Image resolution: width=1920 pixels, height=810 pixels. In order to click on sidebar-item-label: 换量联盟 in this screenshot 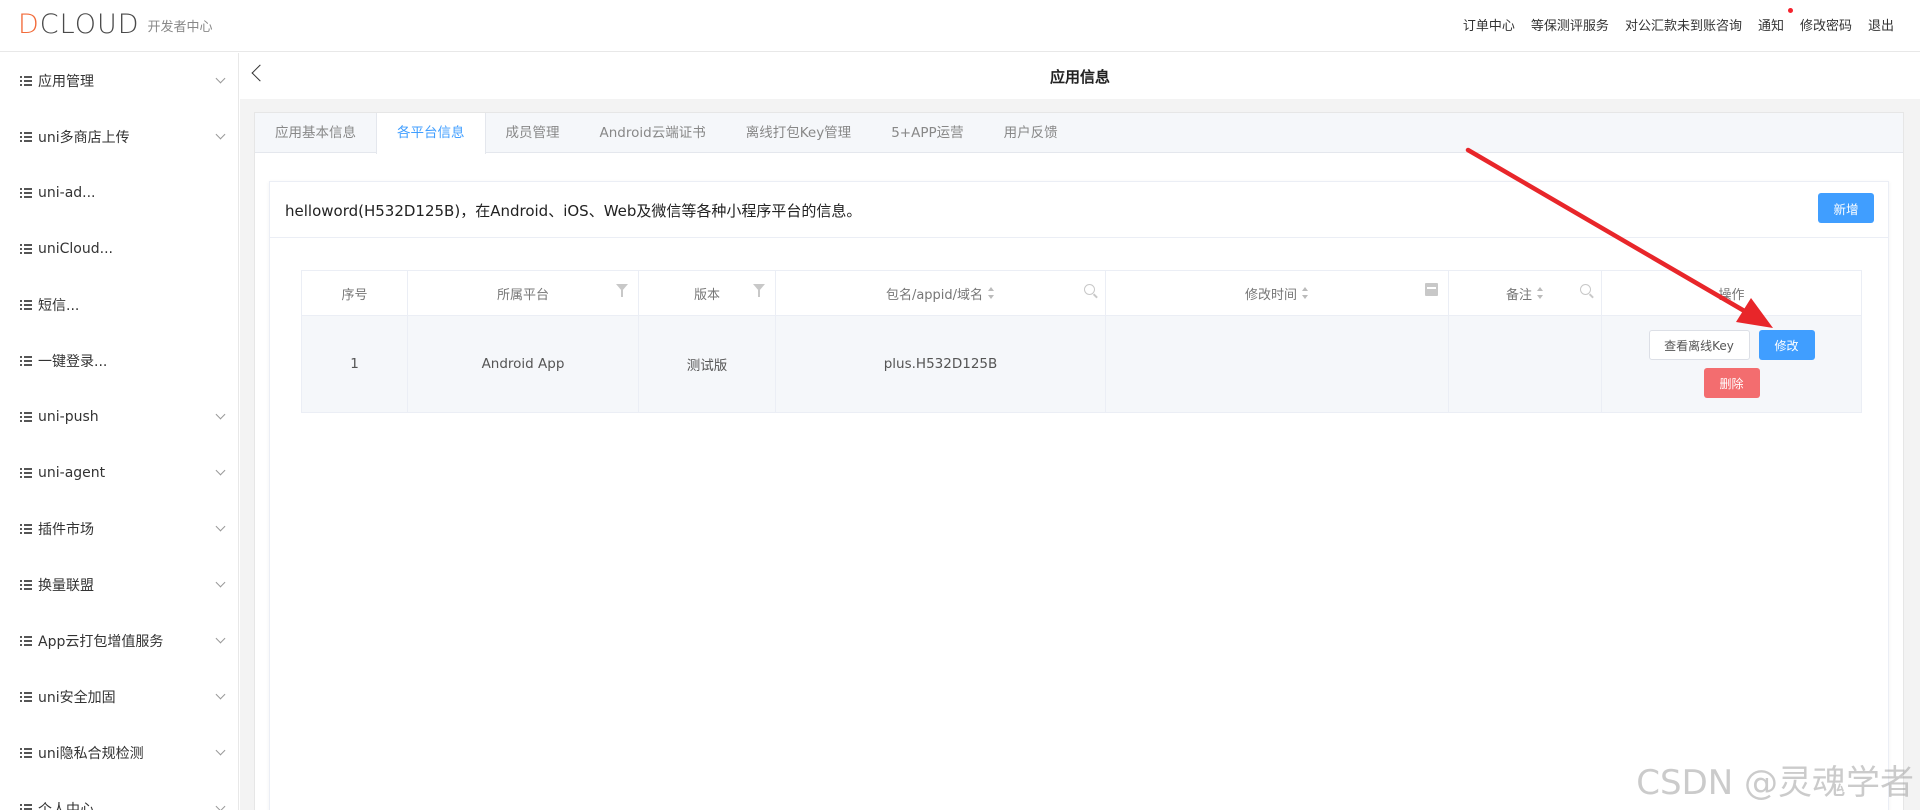, I will do `click(66, 586)`.